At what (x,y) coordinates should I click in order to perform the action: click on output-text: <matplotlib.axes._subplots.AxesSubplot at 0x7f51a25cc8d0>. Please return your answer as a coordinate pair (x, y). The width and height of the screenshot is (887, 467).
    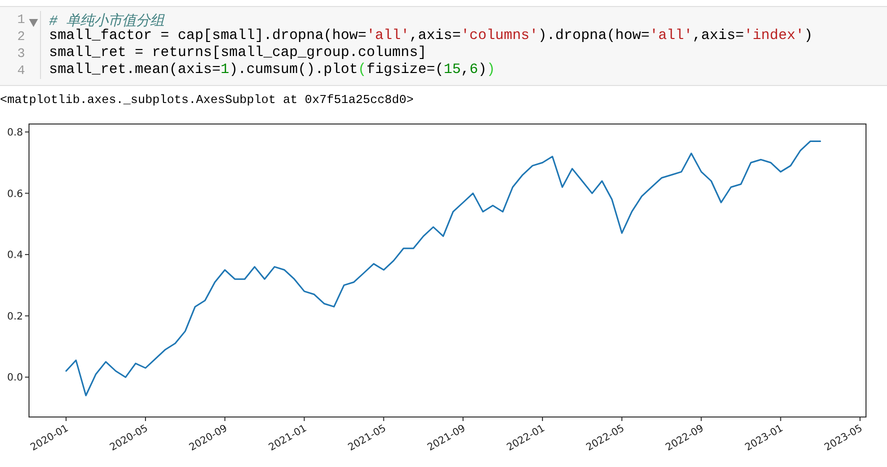
    Looking at the image, I should click on (207, 100).